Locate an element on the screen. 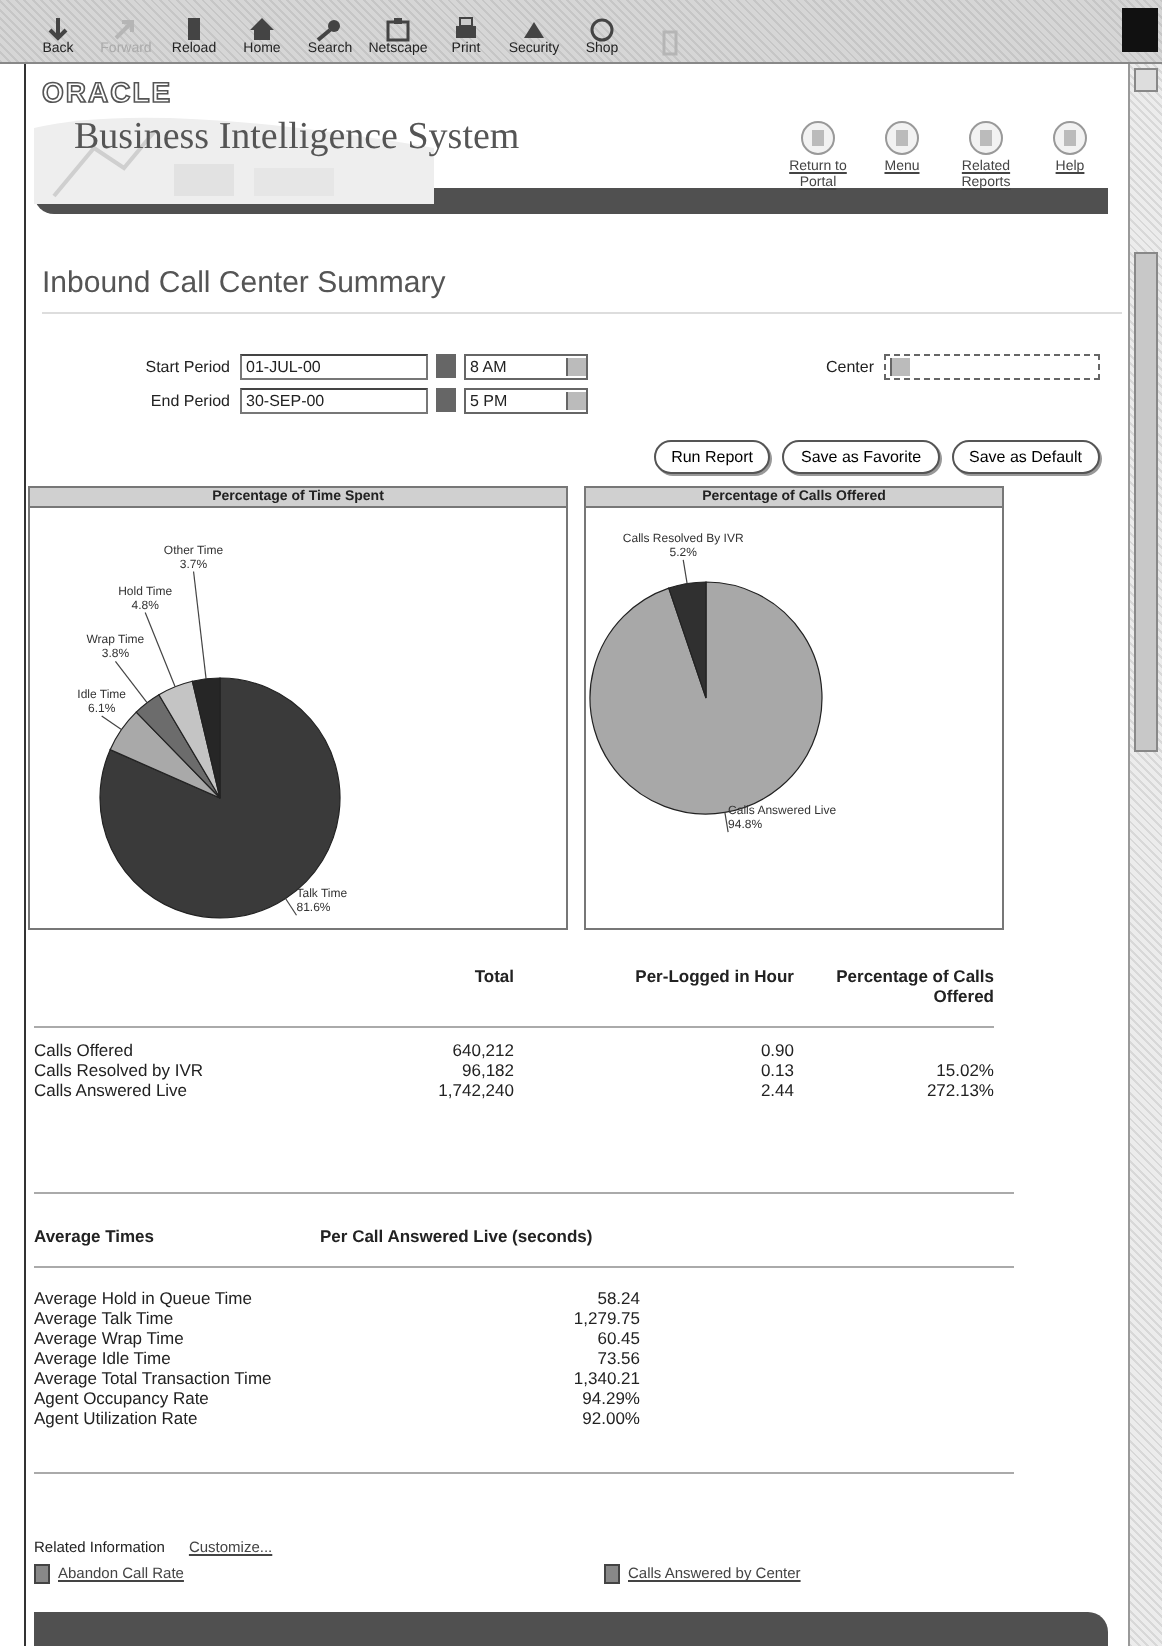 The width and height of the screenshot is (1162, 1648). table-cell-text: 60.45 is located at coordinates (617, 1337).